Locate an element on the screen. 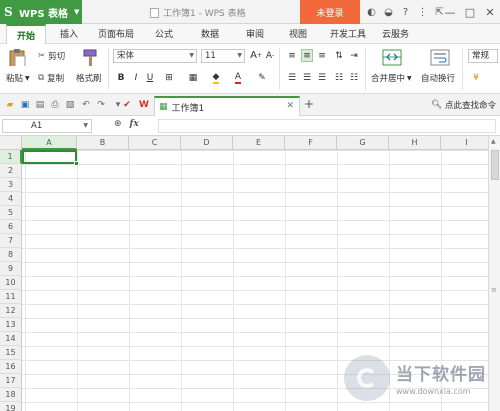 Image resolution: width=500 pixels, height=411 pixels. row-header-1: 1 is located at coordinates (11, 157).